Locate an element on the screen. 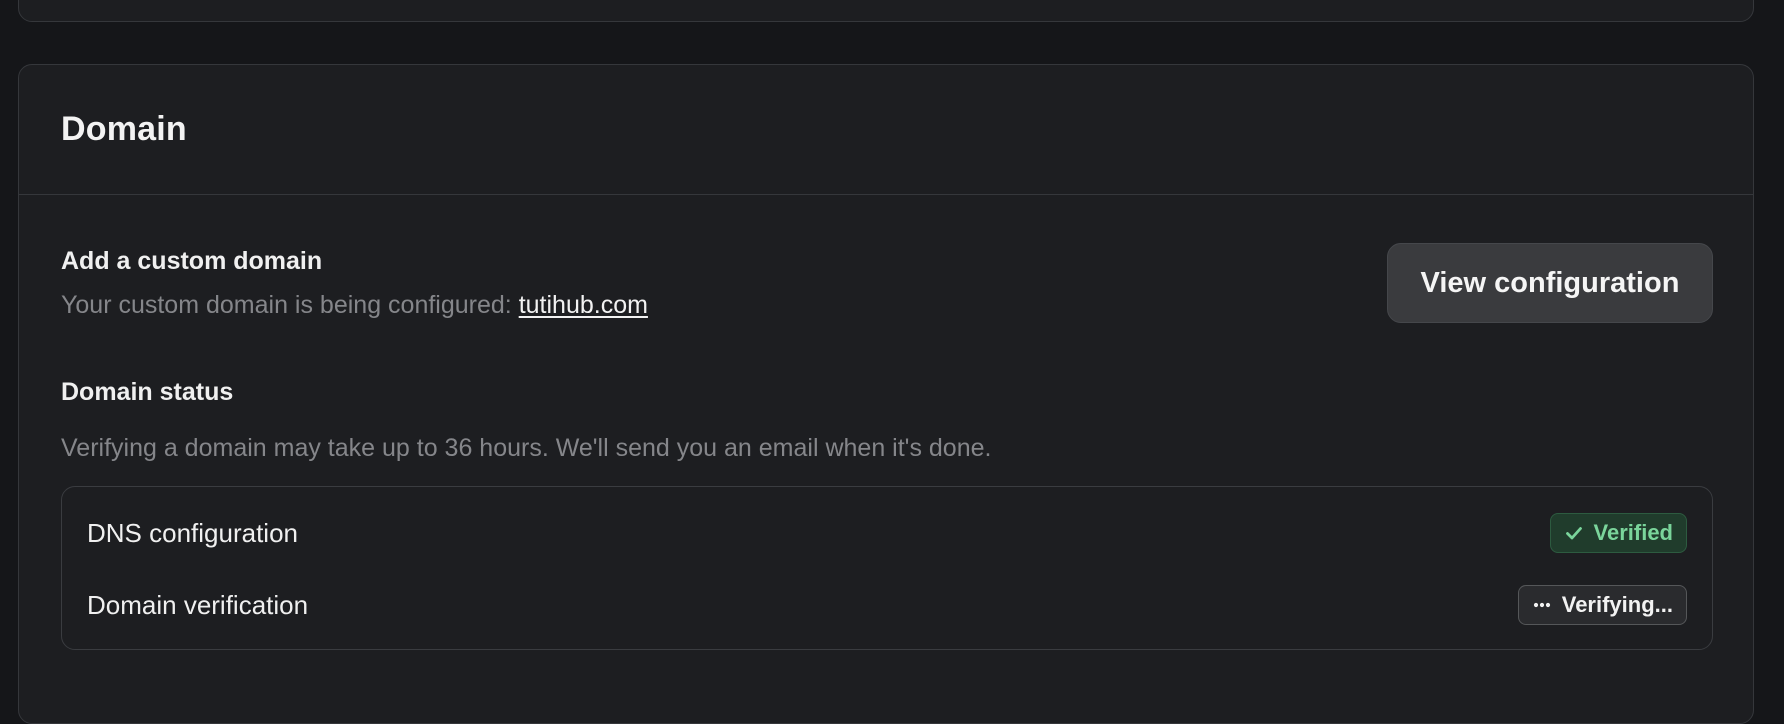  dns-configuration-label: DNS configuration is located at coordinates (192, 532).